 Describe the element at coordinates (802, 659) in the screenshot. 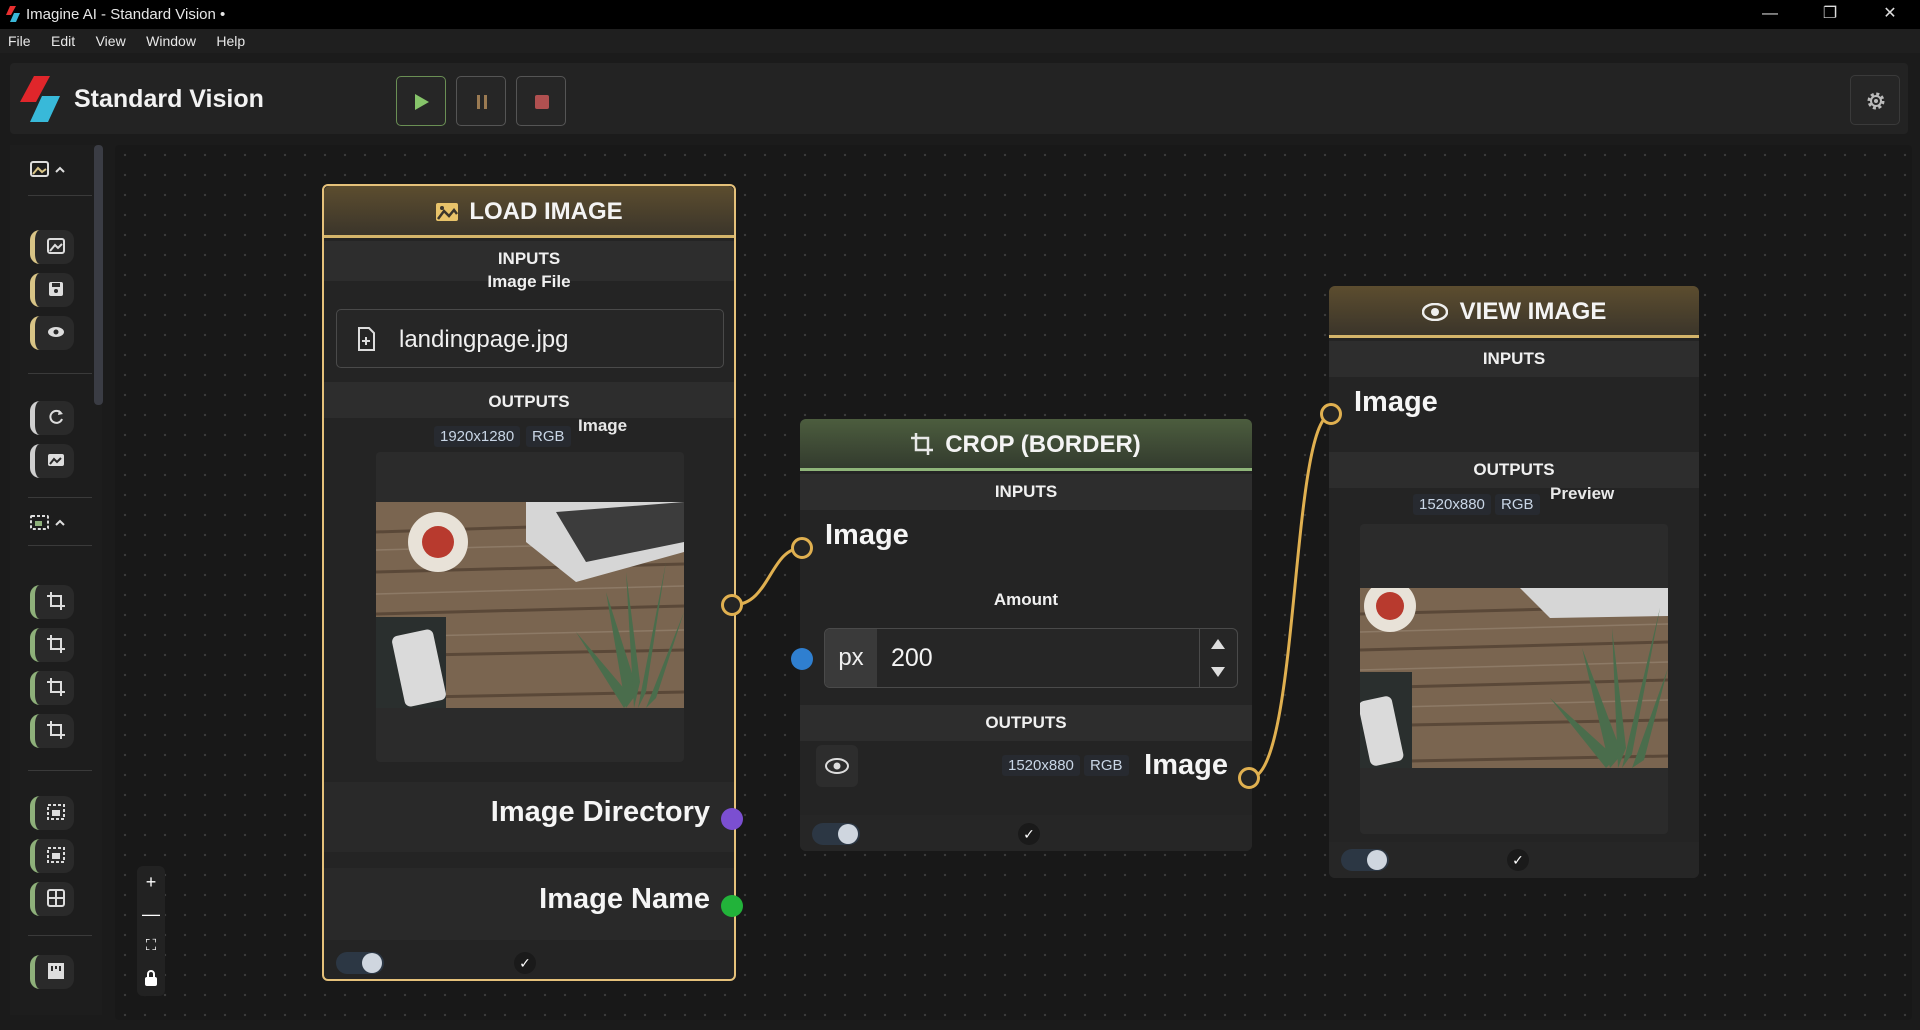

I see `amount-input-handle` at that location.